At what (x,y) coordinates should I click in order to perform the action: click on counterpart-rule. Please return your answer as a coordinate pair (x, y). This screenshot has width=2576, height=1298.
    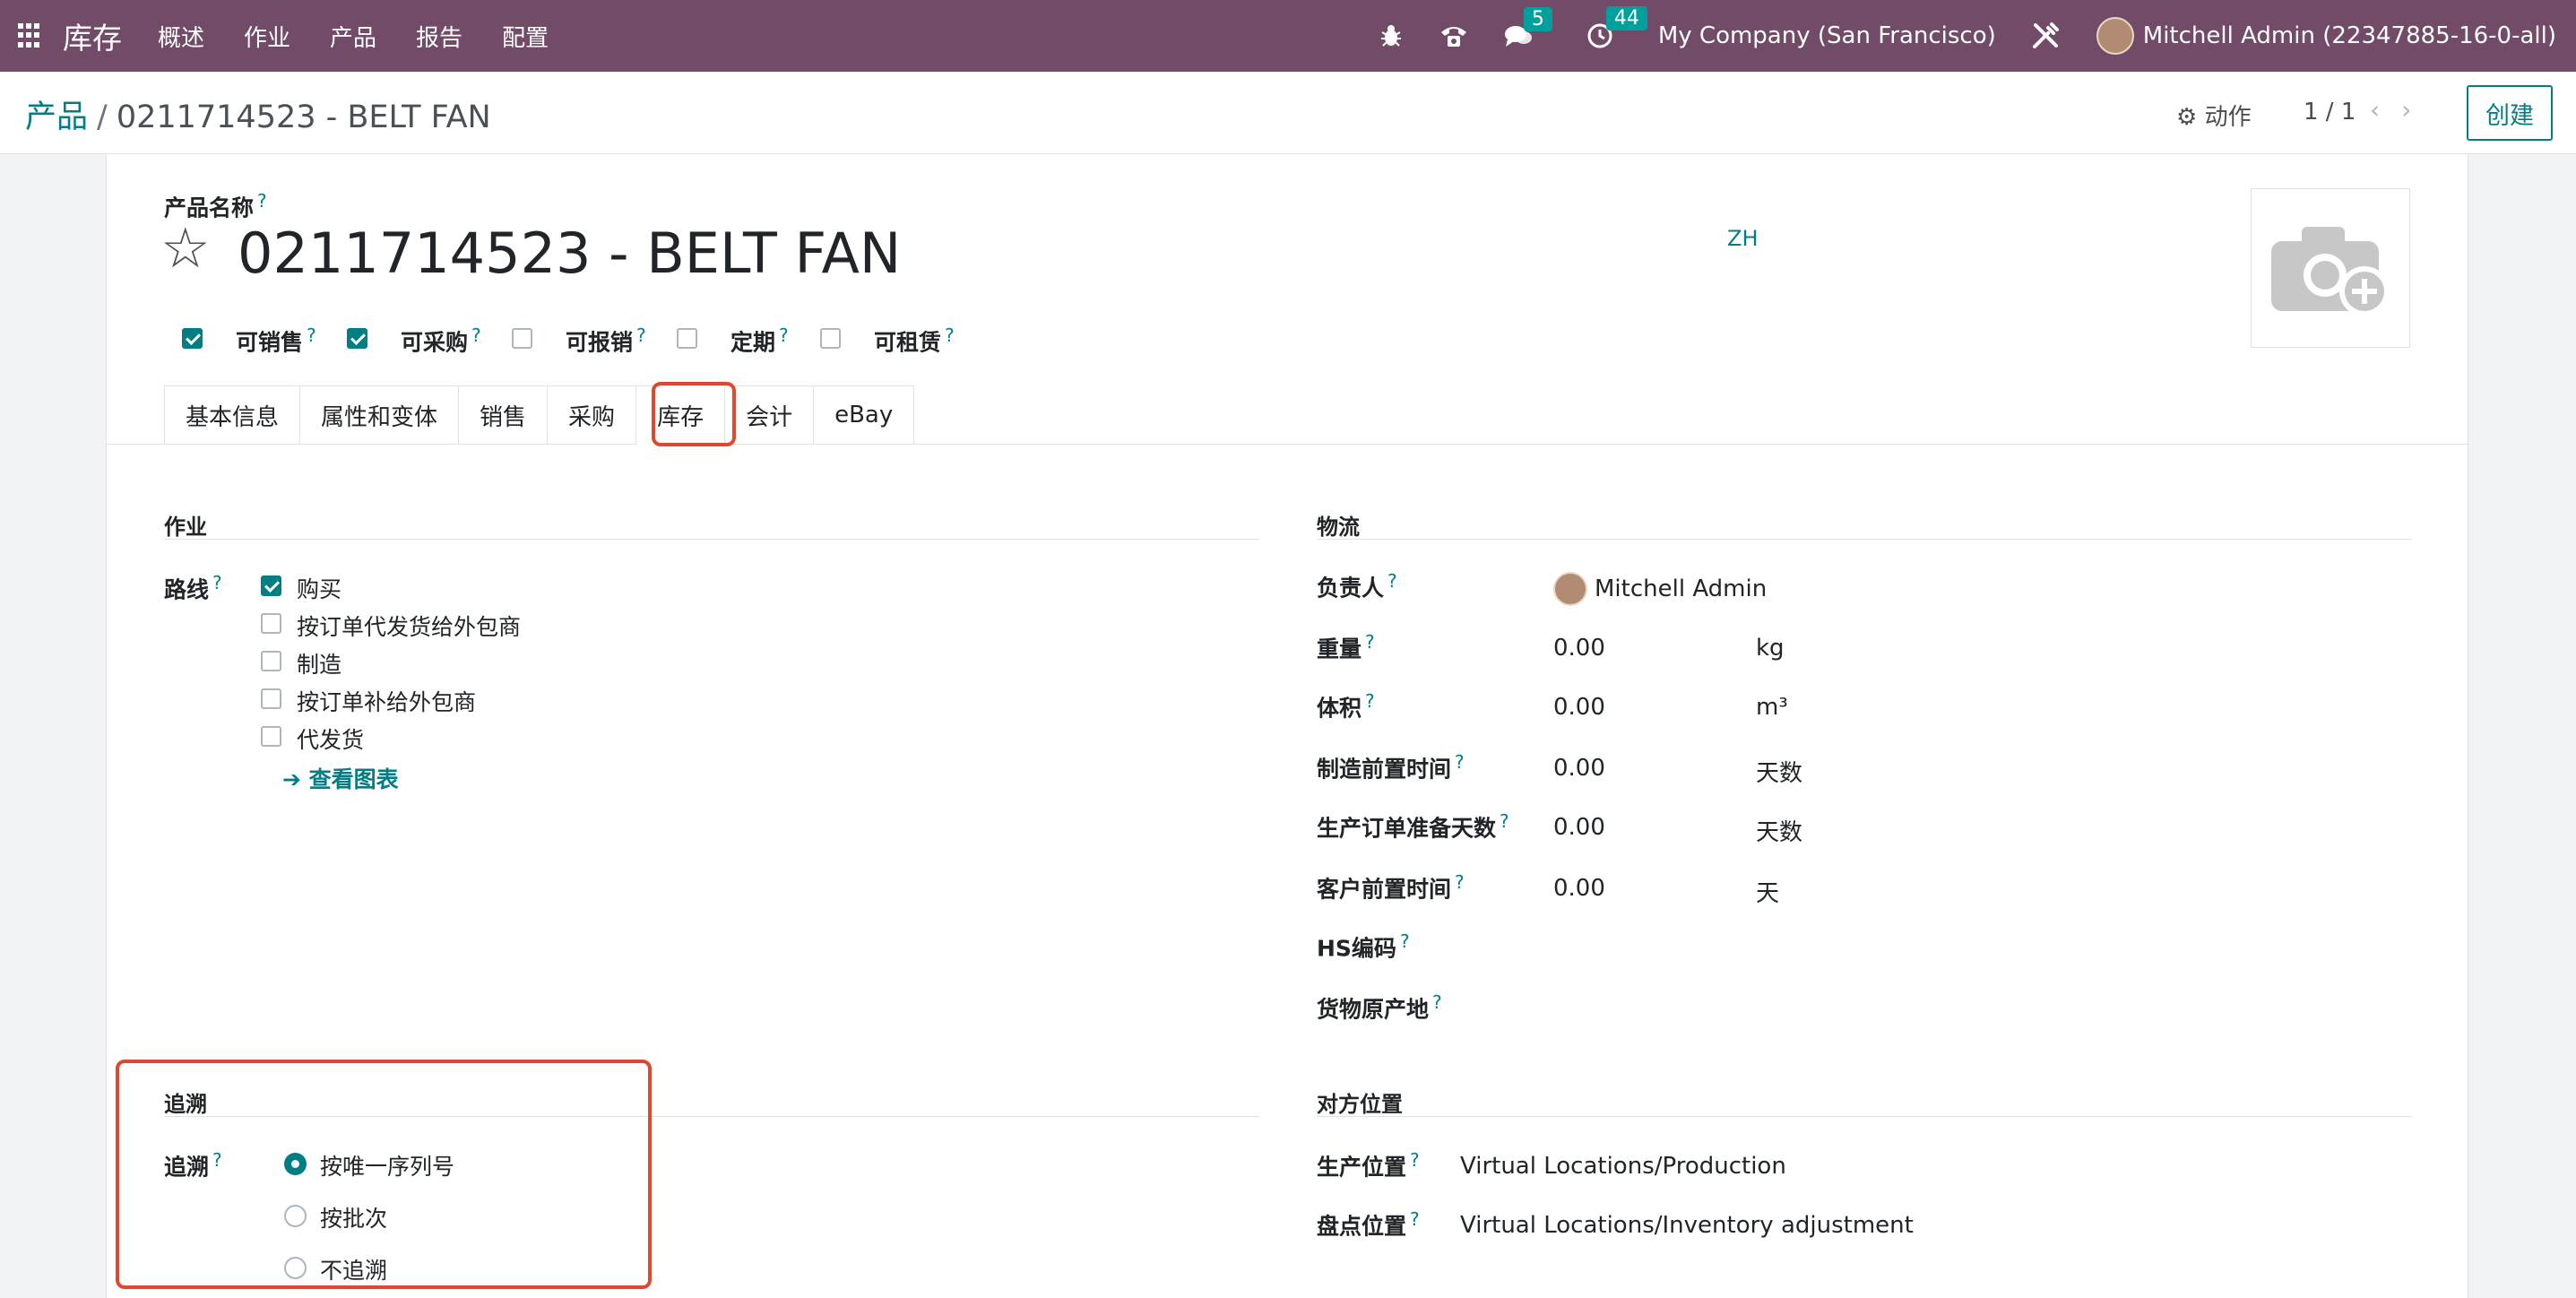
    Looking at the image, I should click on (1864, 1116).